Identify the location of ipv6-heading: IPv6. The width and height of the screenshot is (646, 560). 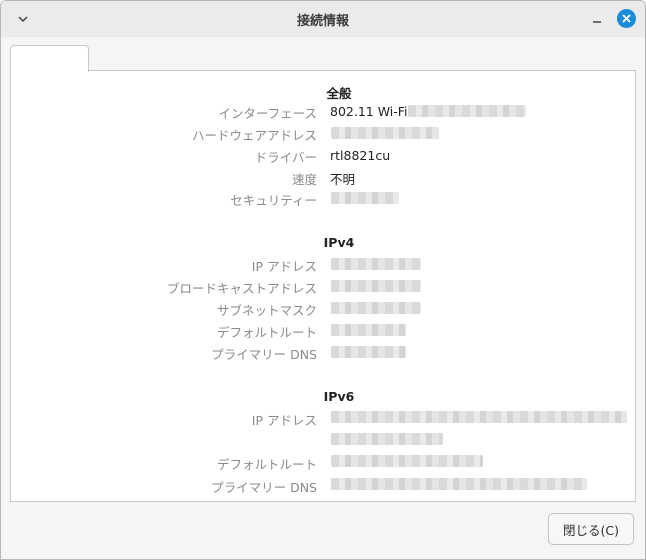
(339, 396).